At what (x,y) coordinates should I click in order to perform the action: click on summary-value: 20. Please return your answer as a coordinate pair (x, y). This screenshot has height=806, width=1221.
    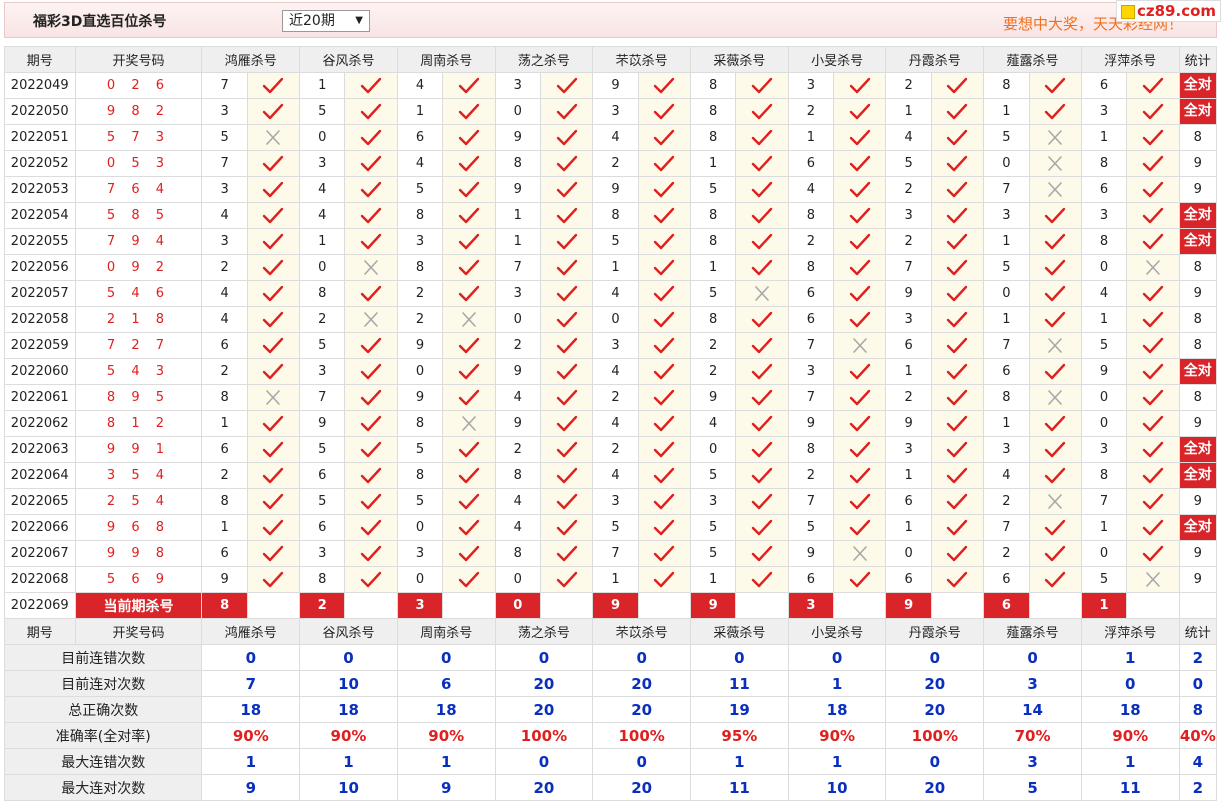
    Looking at the image, I should click on (642, 709).